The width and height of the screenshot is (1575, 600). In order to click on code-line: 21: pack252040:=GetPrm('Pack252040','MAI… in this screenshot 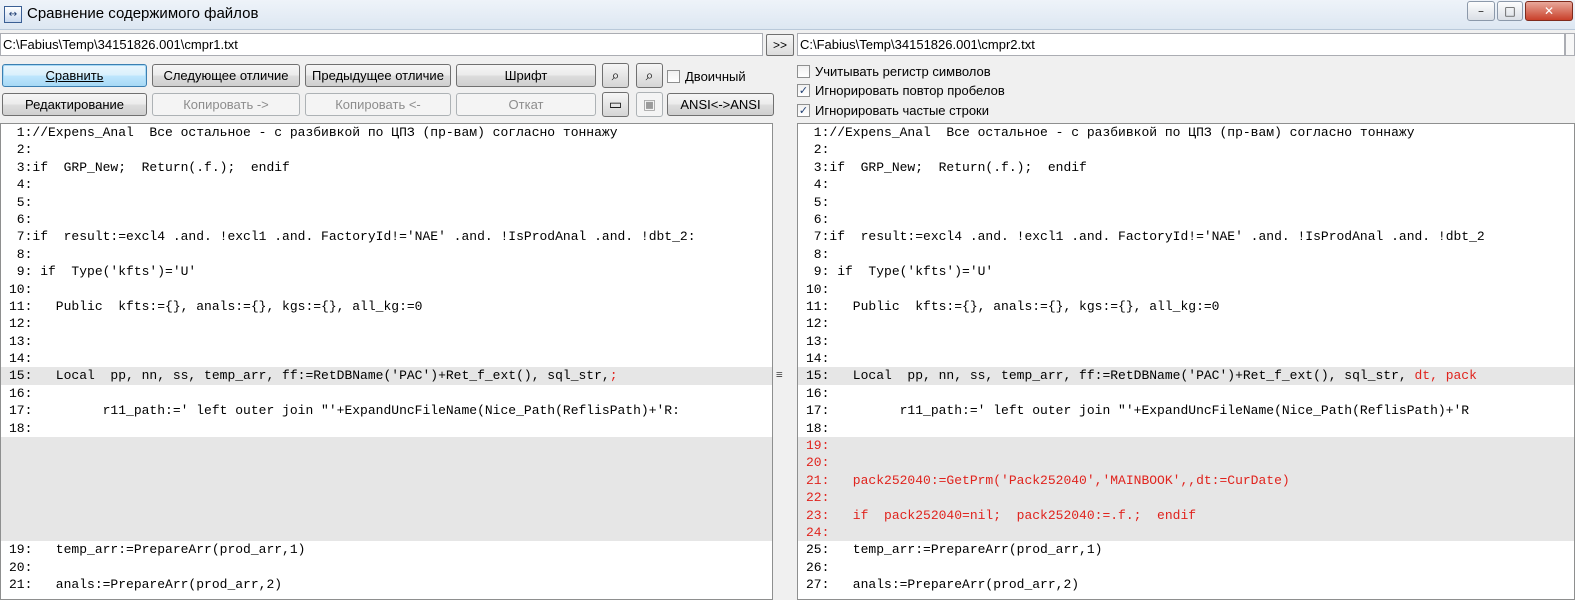, I will do `click(1186, 480)`.